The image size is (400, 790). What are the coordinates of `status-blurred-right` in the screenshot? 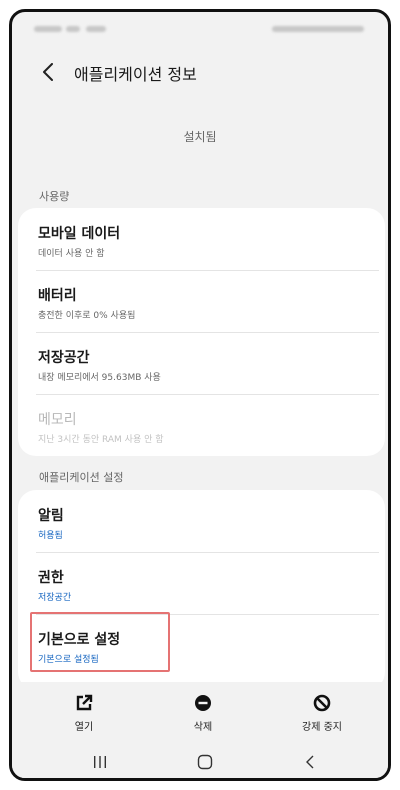 It's located at (318, 29).